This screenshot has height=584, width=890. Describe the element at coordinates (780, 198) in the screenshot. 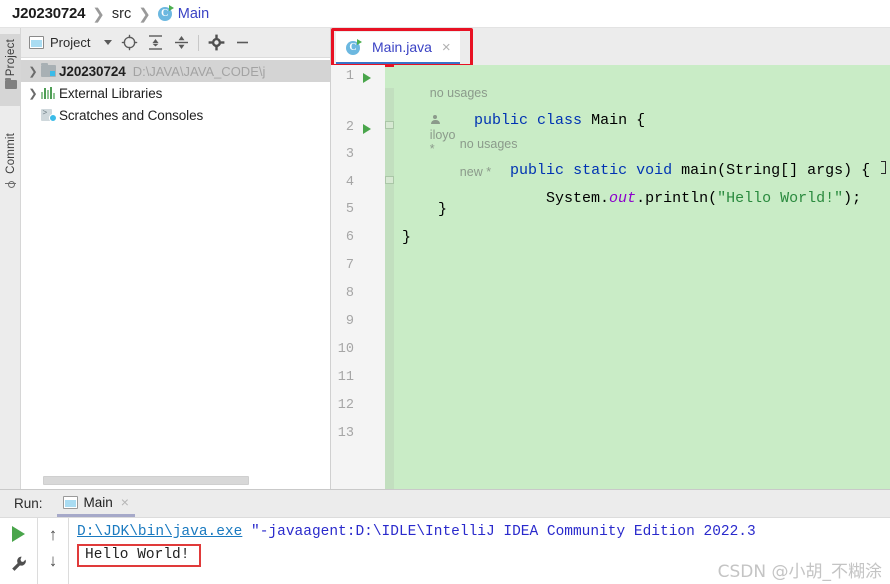

I see `token-string-literal: "Hello World!"` at that location.